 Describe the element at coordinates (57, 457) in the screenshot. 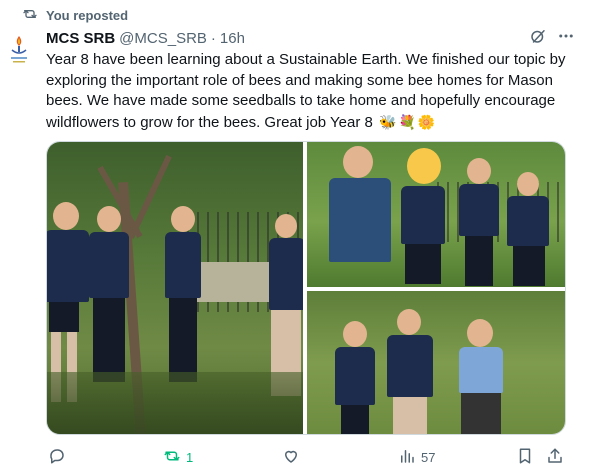

I see `reply-icon` at that location.